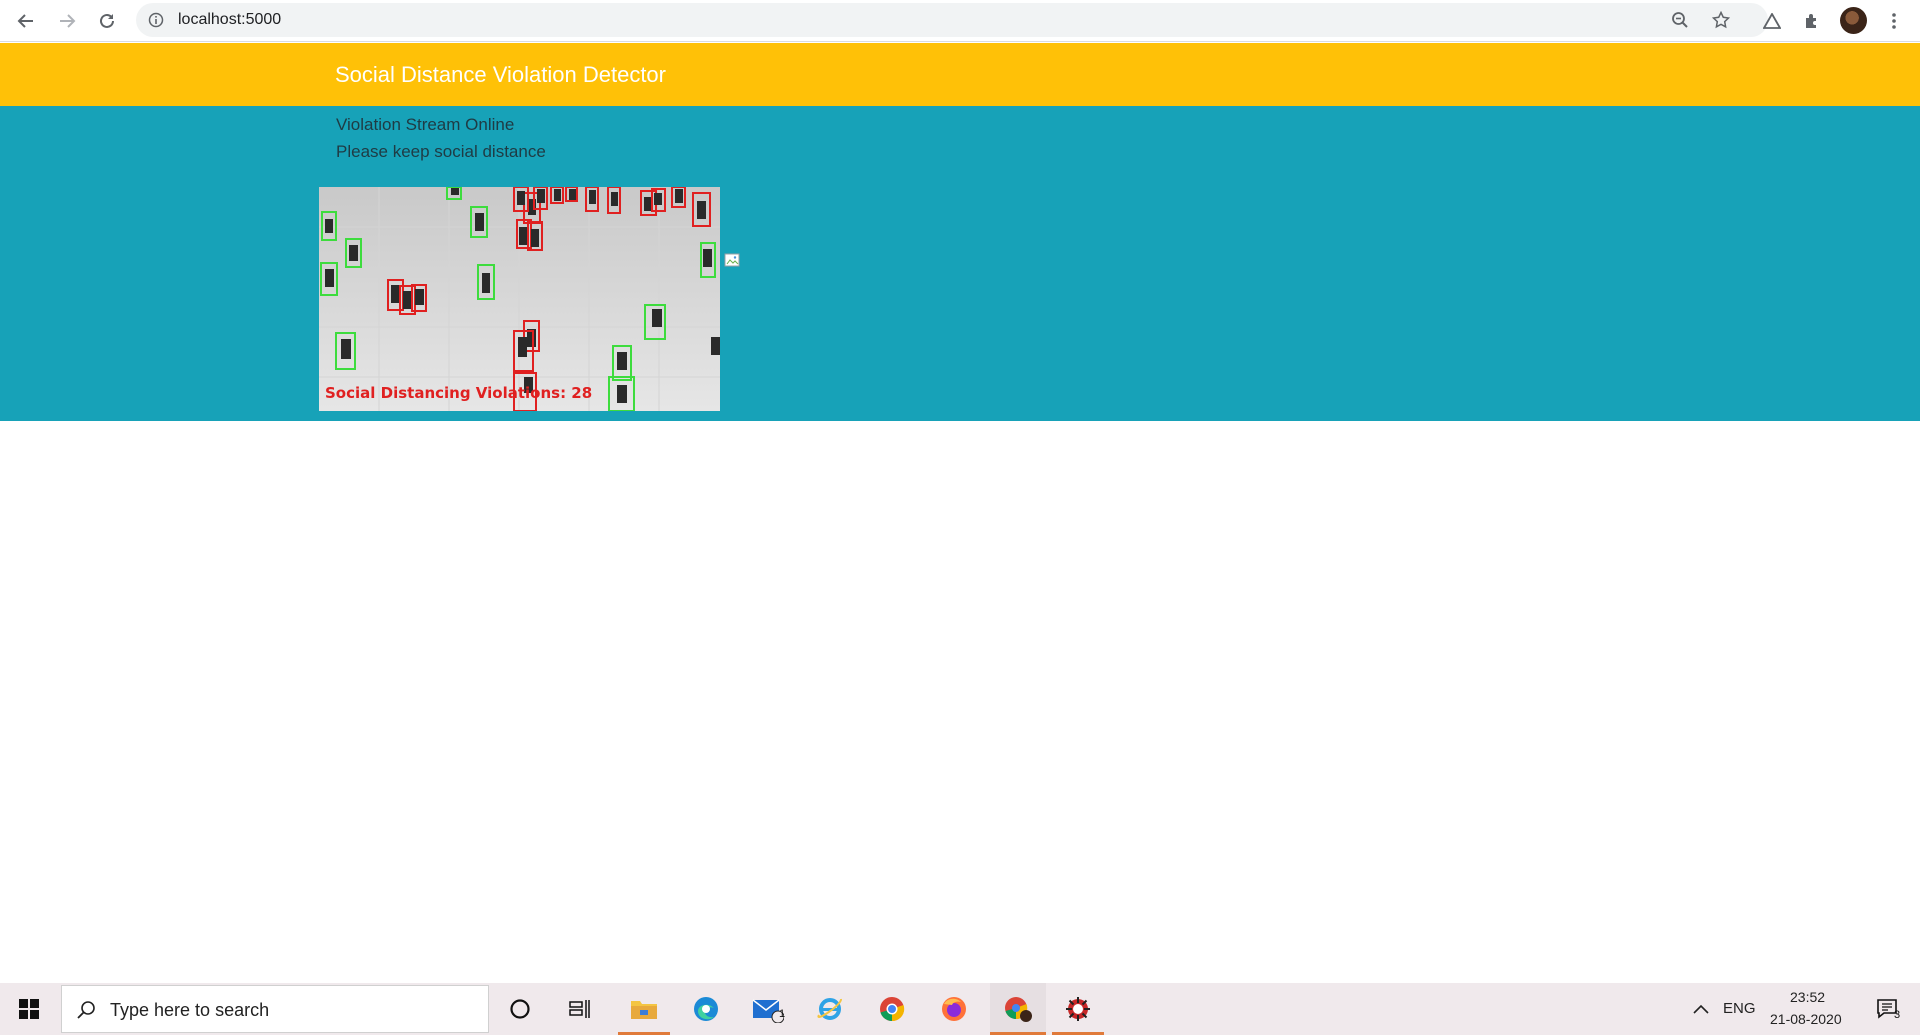  I want to click on tray-overflow-button, so click(1701, 1009).